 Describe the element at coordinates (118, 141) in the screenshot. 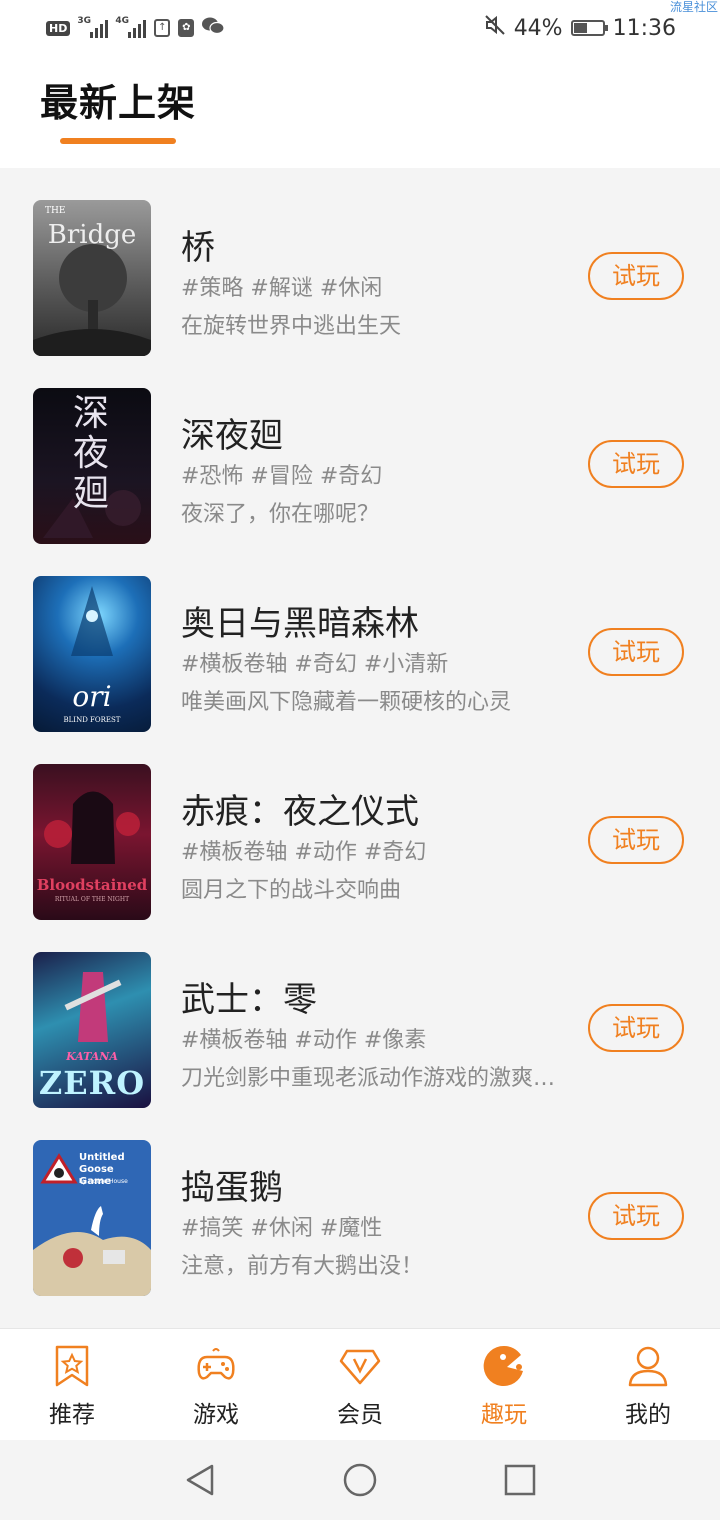

I see `title-underline` at that location.